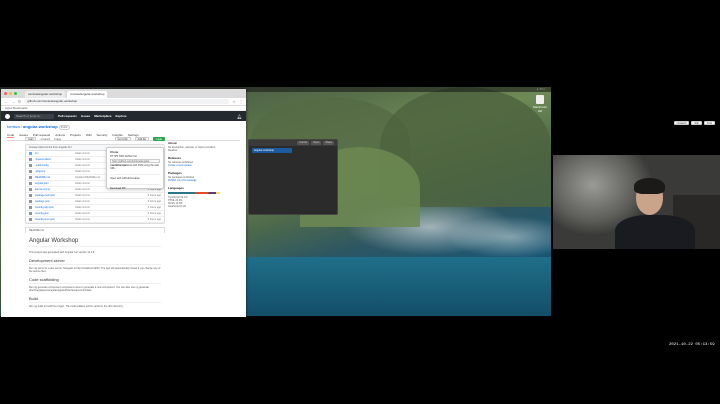 This screenshot has height=404, width=720. What do you see at coordinates (681, 123) in the screenshot?
I see `unwatch-button: Unwatch` at bounding box center [681, 123].